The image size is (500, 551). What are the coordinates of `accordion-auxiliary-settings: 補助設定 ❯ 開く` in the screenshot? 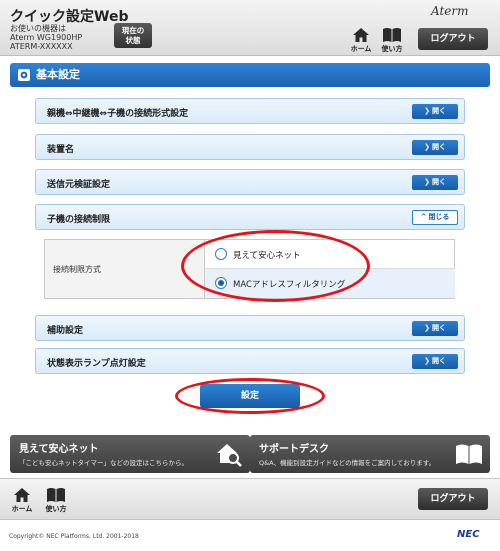 It's located at (250, 328).